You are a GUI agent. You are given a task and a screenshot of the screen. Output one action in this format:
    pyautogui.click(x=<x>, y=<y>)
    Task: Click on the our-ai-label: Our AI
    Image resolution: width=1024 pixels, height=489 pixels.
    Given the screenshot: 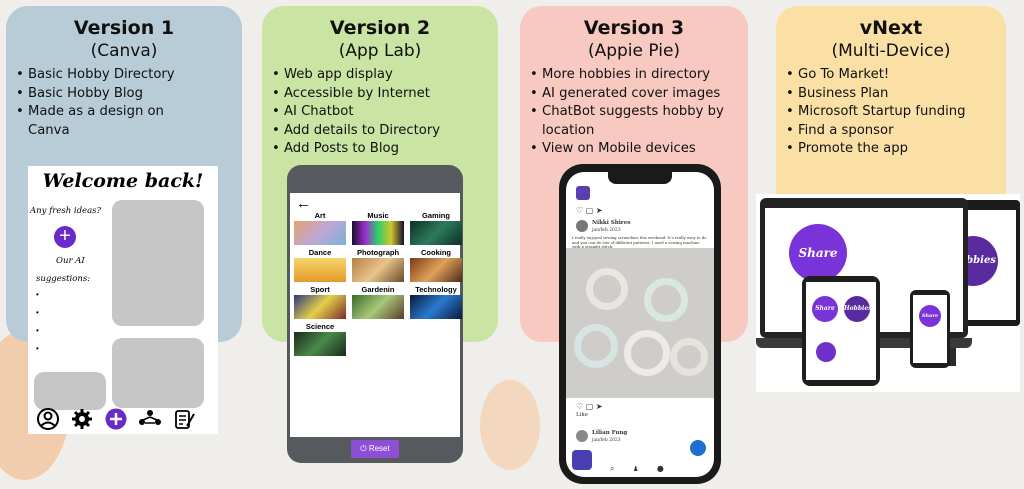 What is the action you would take?
    pyautogui.click(x=70, y=261)
    